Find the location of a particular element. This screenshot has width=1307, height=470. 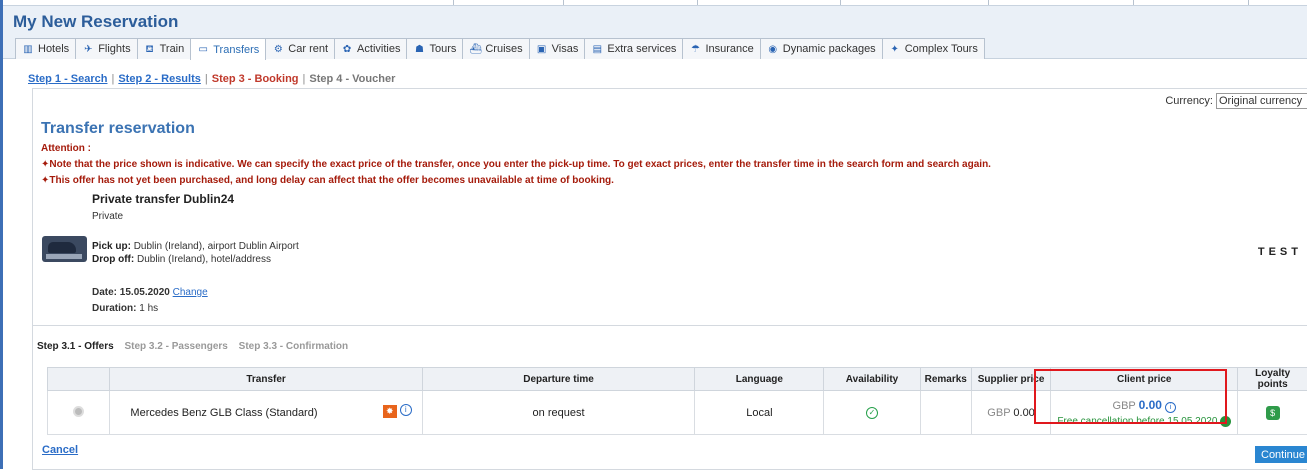

tab-complex-tours: ✦ Complex Tours is located at coordinates (933, 48).